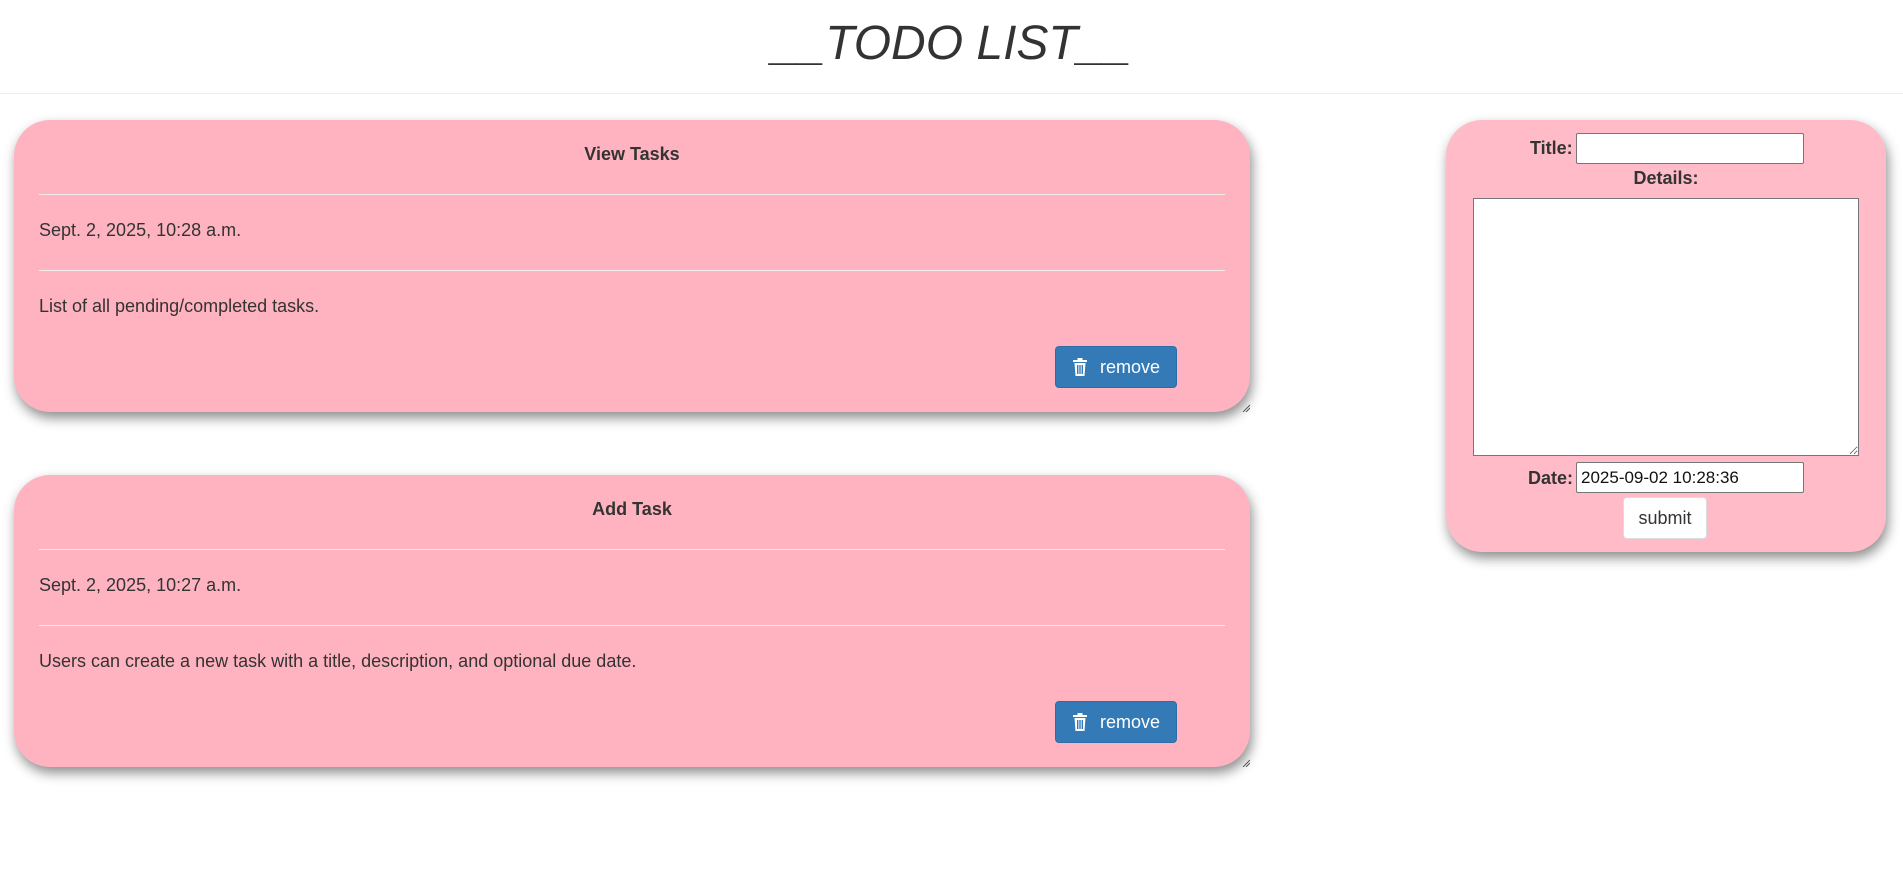 This screenshot has height=890, width=1903. What do you see at coordinates (179, 306) in the screenshot?
I see `task-description: List of all pending/completed tasks.` at bounding box center [179, 306].